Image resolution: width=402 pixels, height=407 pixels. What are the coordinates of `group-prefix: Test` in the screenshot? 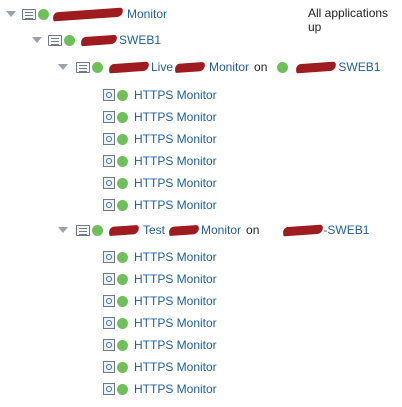 It's located at (154, 230).